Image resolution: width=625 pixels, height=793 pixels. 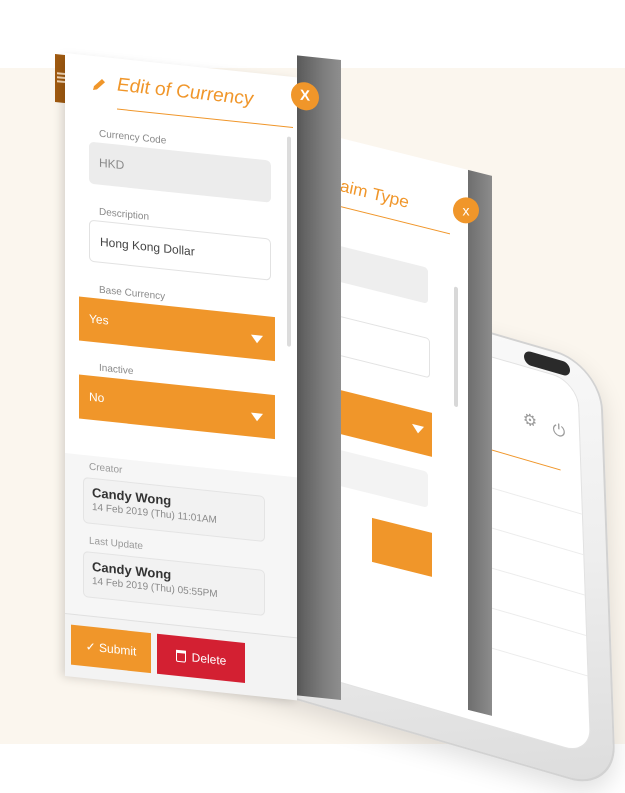 I want to click on creator-card: Candy Wong 14 Feb 2019 (Thu) 11:01AM, so click(x=174, y=509).